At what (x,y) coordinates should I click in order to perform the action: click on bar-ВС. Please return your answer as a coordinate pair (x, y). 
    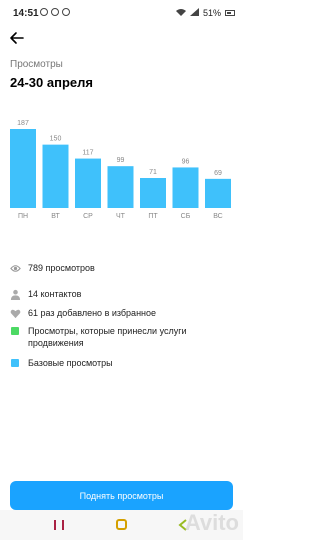
    Looking at the image, I should click on (218, 193).